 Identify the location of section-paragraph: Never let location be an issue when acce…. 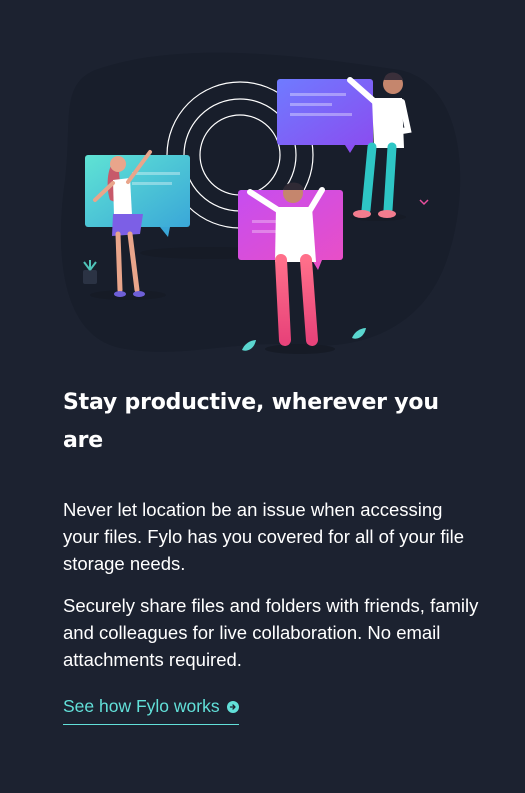
(264, 536).